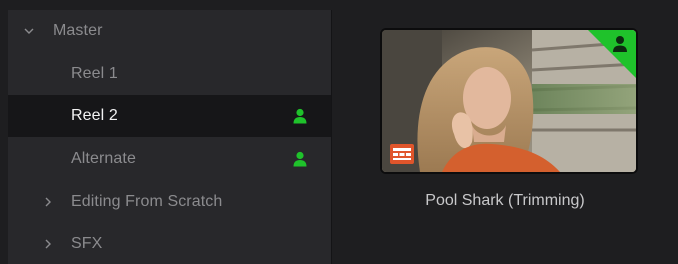 This screenshot has width=678, height=264. What do you see at coordinates (103, 158) in the screenshot?
I see `bin-item-label: Alternate` at bounding box center [103, 158].